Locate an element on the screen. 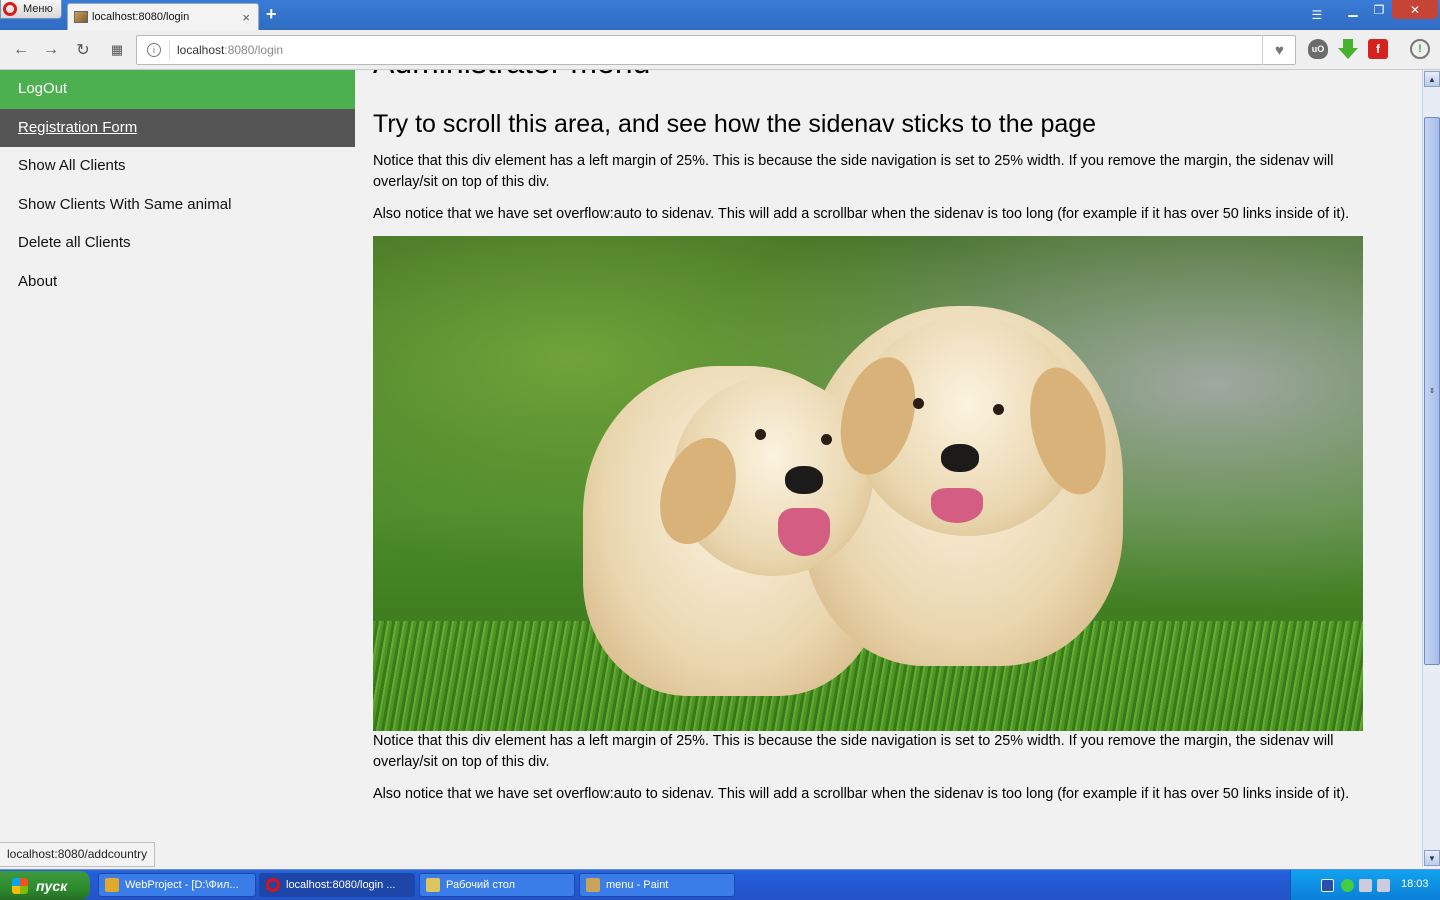 The height and width of the screenshot is (900, 1440). tab-menu-icon: ☰ is located at coordinates (1317, 14).